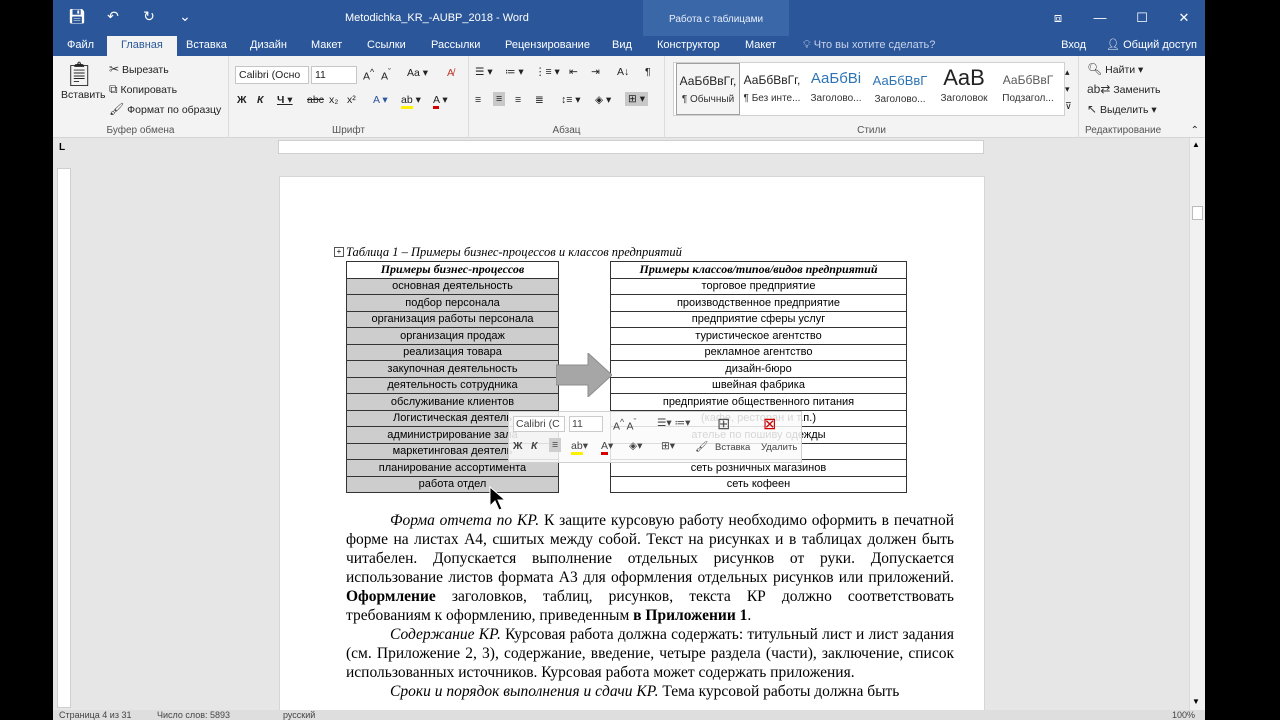 The image size is (1280, 720). What do you see at coordinates (440, 101) in the screenshot?
I see `font-color-icon: A ▾` at bounding box center [440, 101].